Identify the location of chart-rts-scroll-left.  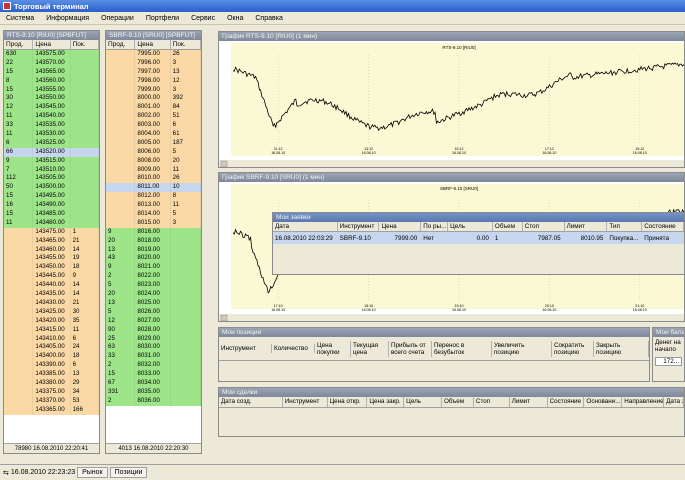
(224, 163).